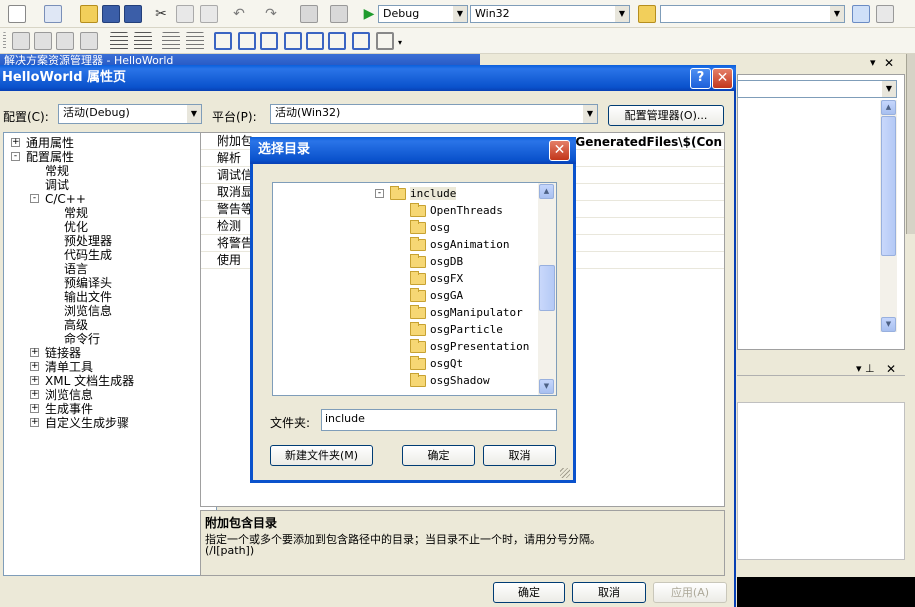 The image size is (915, 607). I want to click on folder-item: osgGA, so click(436, 296).